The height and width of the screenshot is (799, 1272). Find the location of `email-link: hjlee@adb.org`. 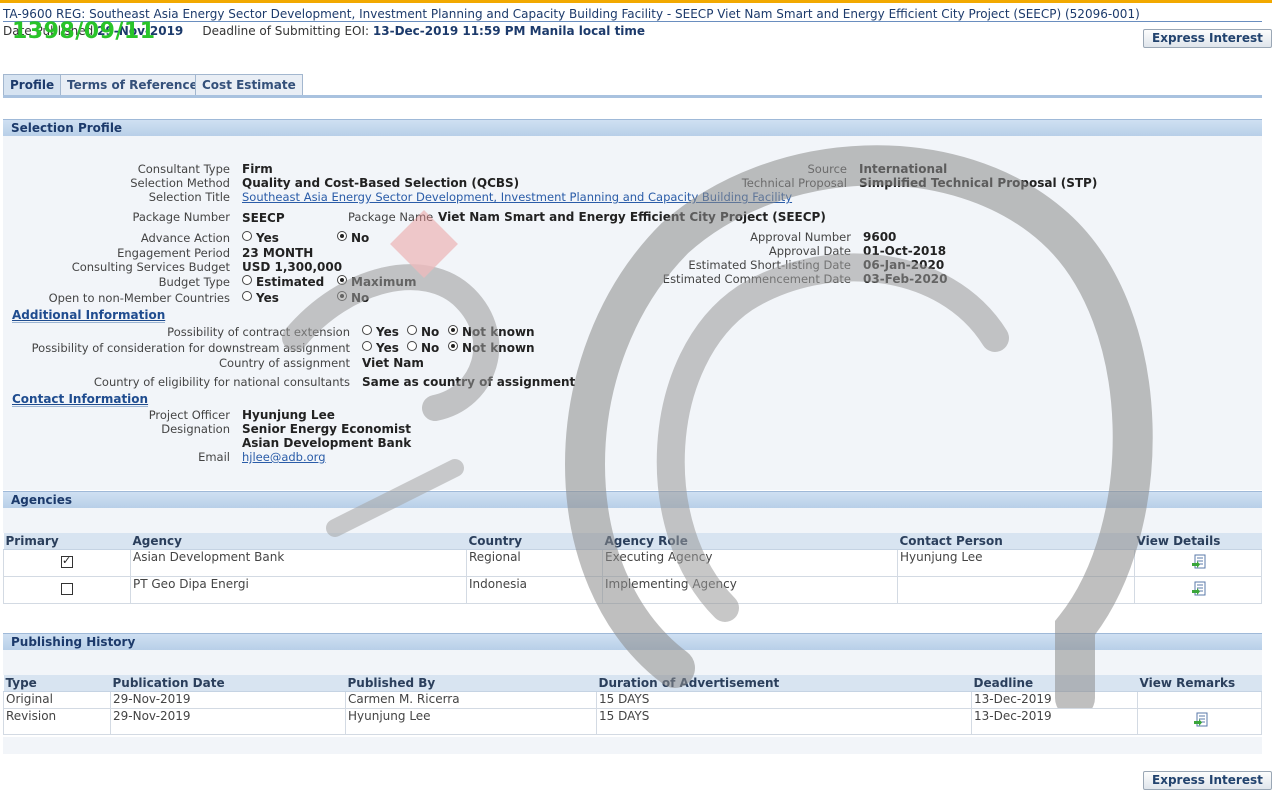

email-link: hjlee@adb.org is located at coordinates (284, 457).